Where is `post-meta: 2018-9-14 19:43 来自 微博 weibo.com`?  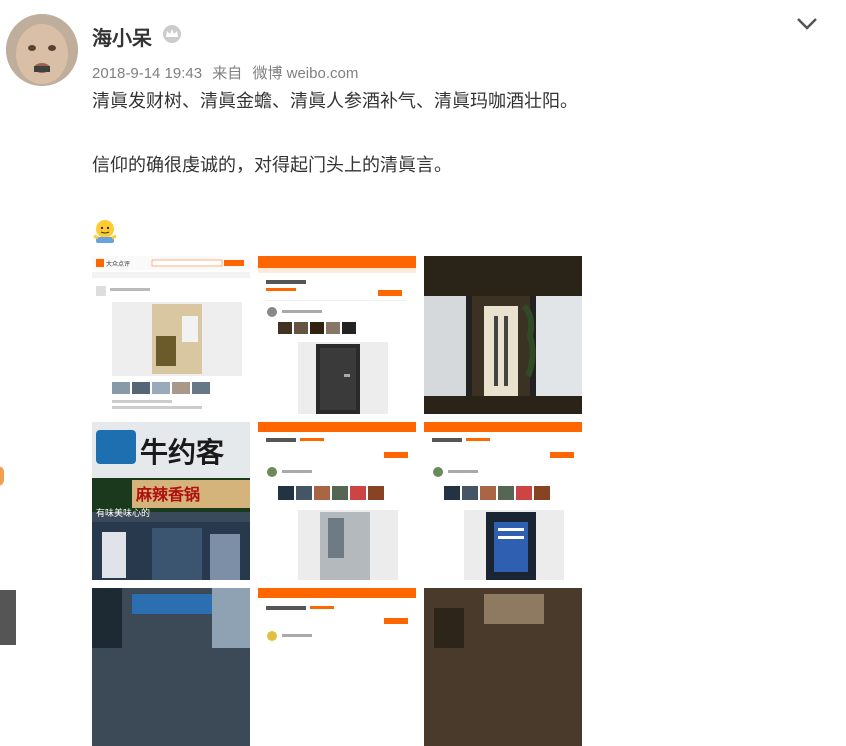
post-meta: 2018-9-14 19:43 来自 微博 weibo.com is located at coordinates (228, 72).